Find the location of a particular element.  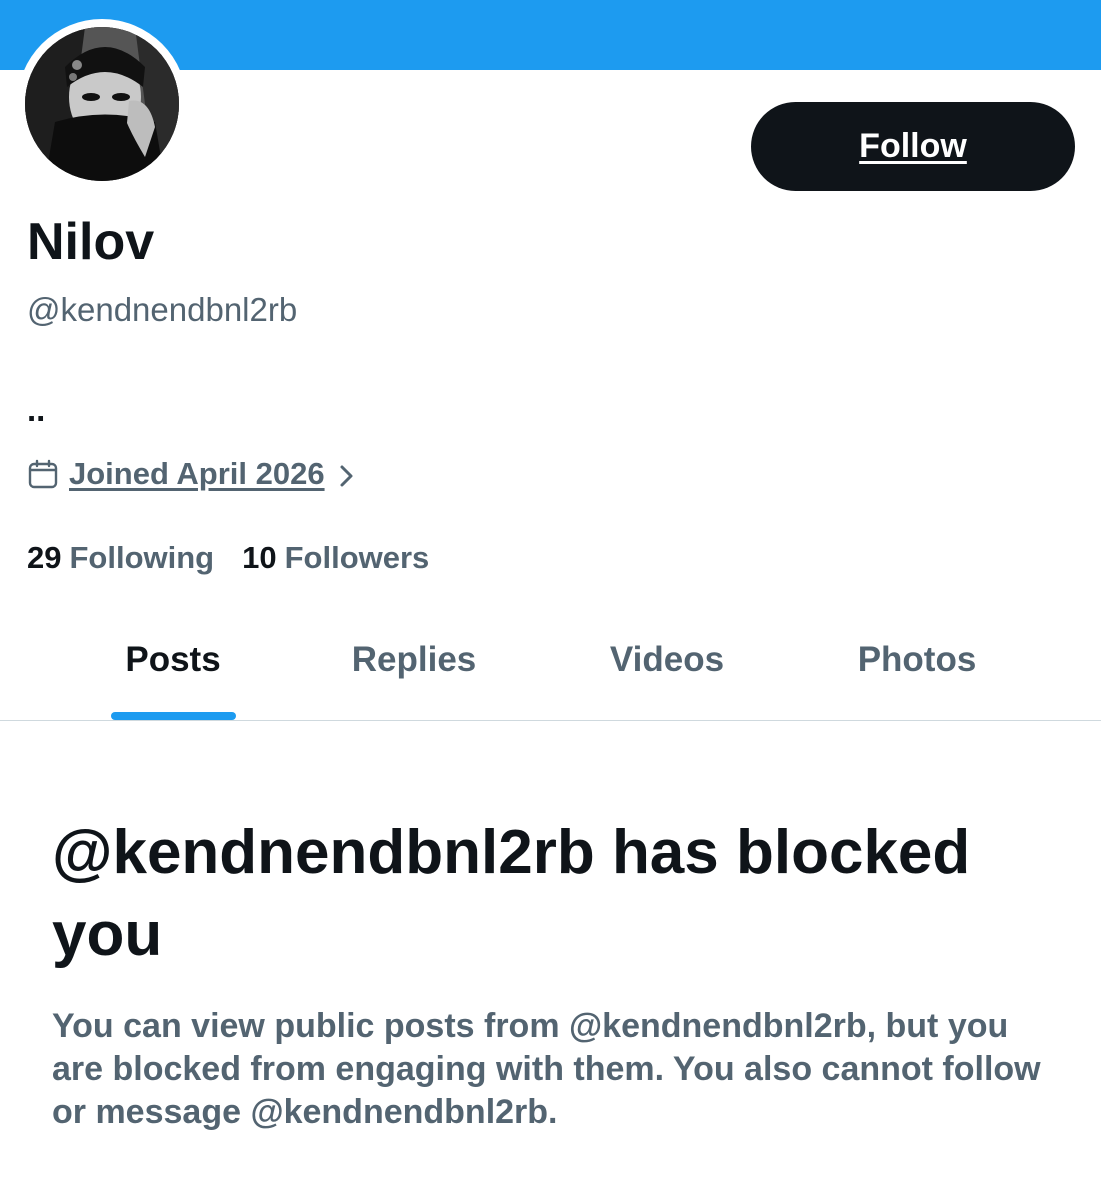

followers-stat: 10 Followers is located at coordinates (335, 558).